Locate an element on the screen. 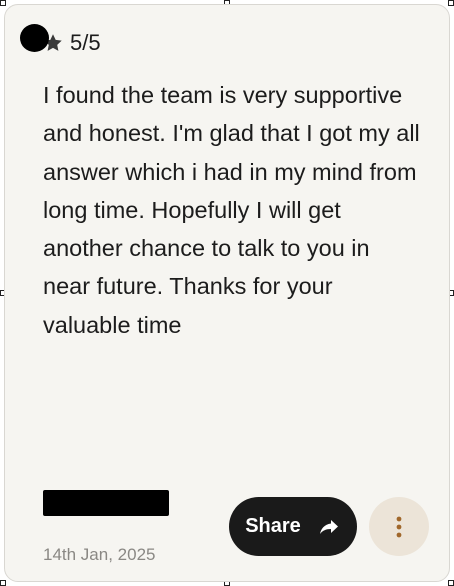  share-button: Share is located at coordinates (293, 526).